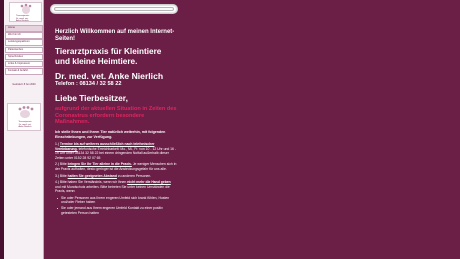 This screenshot has width=460, height=259. What do you see at coordinates (24, 71) in the screenshot?
I see `nav-item-contact: Kontakt & Anfahrt` at bounding box center [24, 71].